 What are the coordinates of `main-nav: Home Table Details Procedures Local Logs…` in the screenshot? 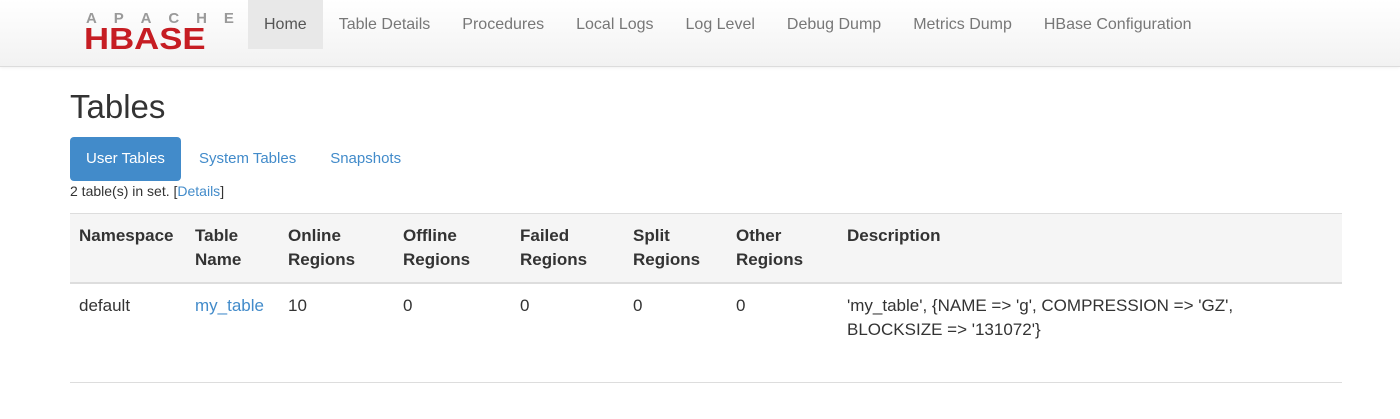 It's located at (728, 24).